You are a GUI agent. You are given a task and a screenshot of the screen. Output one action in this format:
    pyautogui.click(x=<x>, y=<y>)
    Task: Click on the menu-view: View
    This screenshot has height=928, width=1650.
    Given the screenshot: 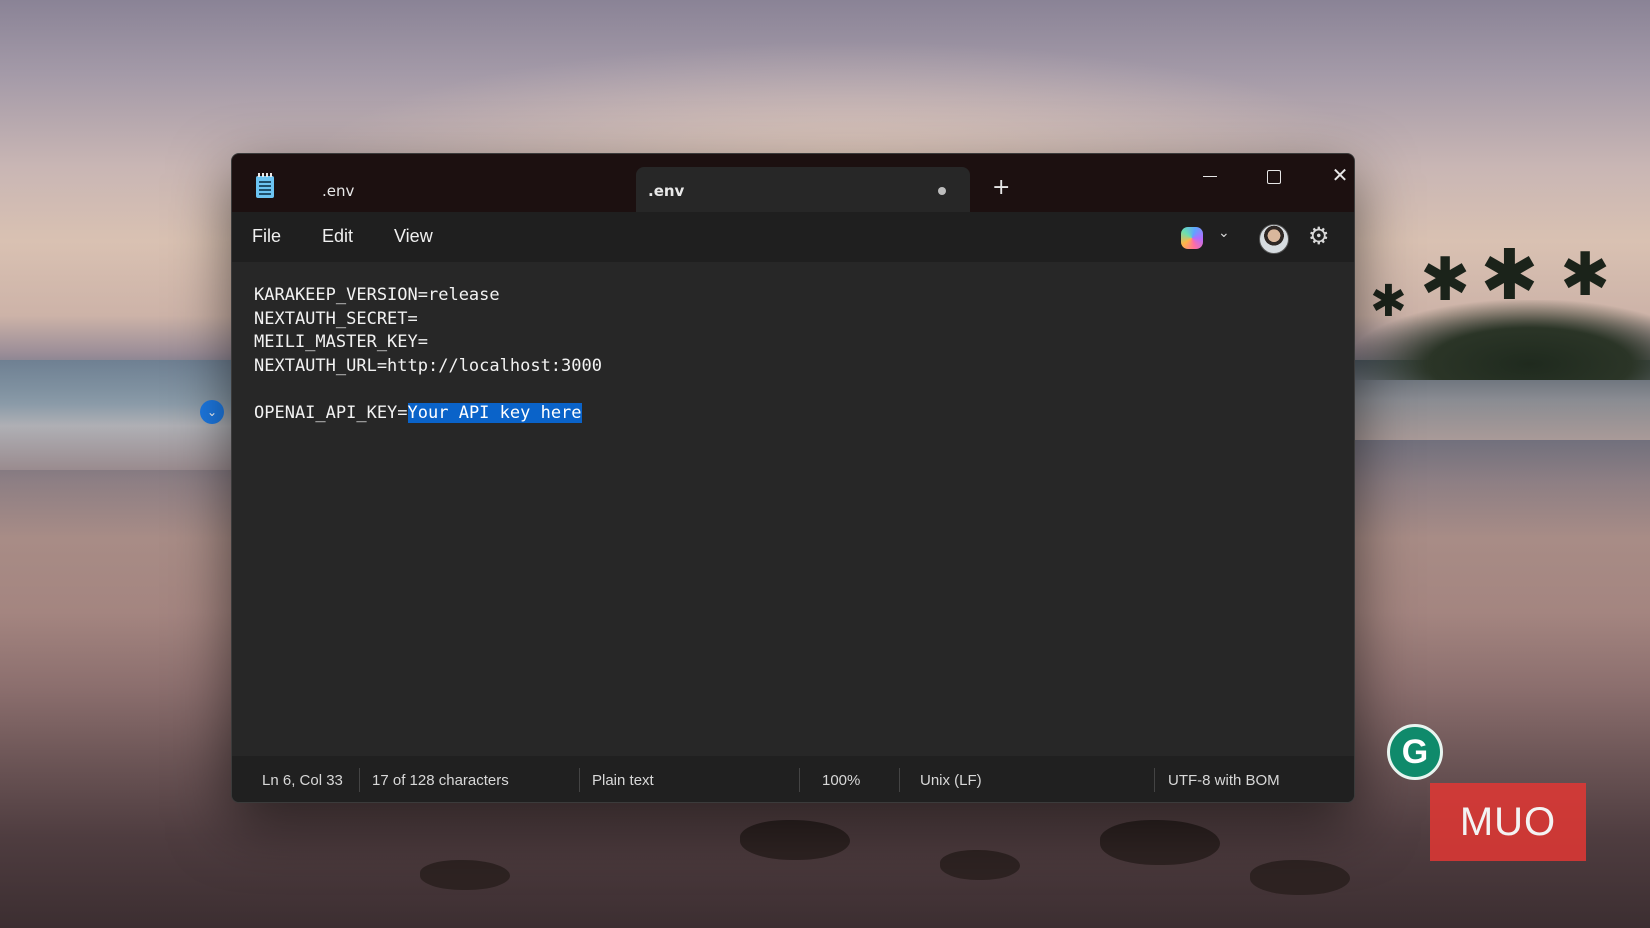 What is the action you would take?
    pyautogui.click(x=413, y=236)
    